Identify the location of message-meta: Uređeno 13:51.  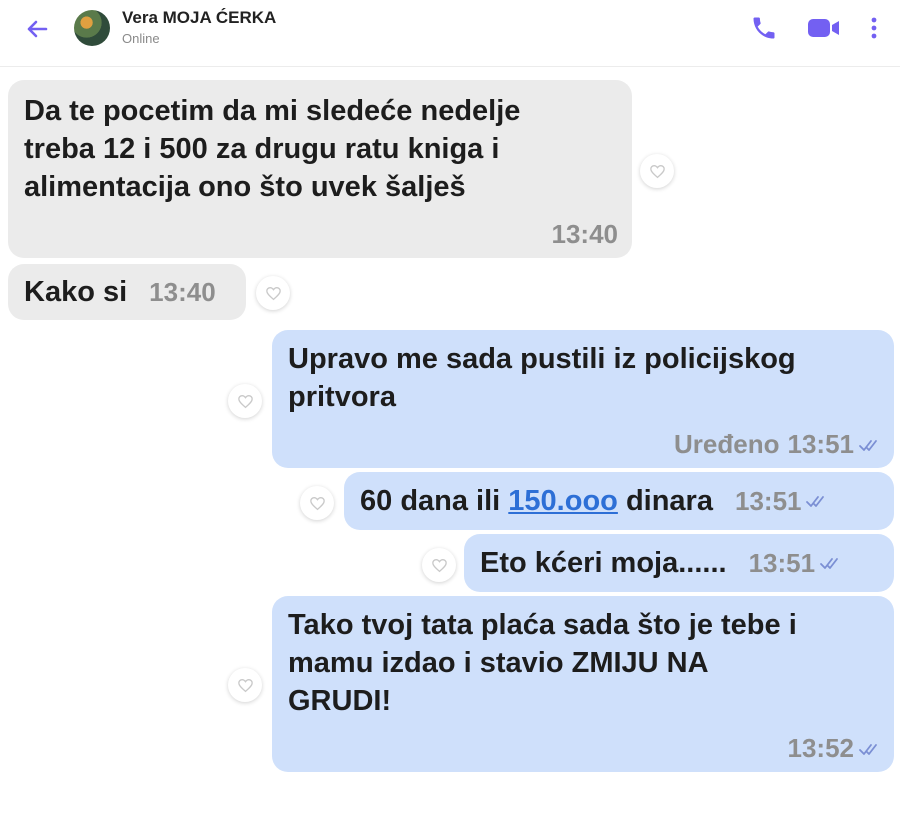
(777, 444).